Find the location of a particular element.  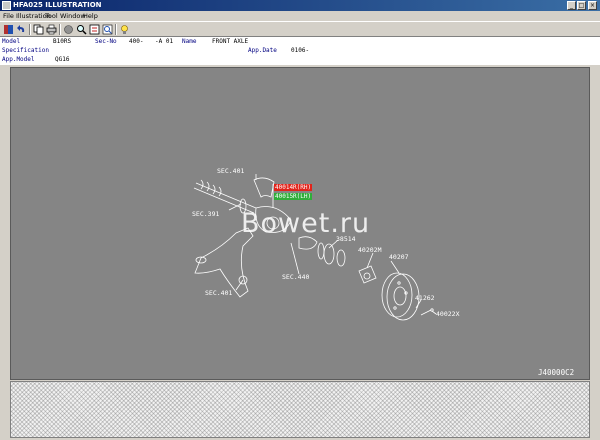

undo-button is located at coordinates (21, 29).